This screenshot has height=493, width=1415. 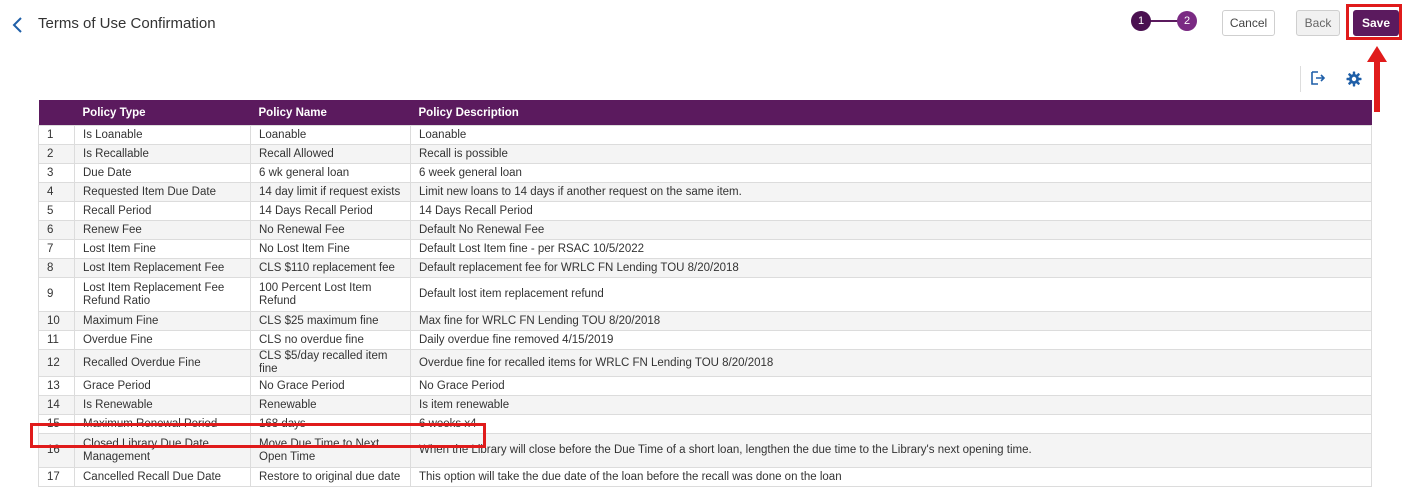 What do you see at coordinates (330, 113) in the screenshot?
I see `column-header-policy-name: Policy Name` at bounding box center [330, 113].